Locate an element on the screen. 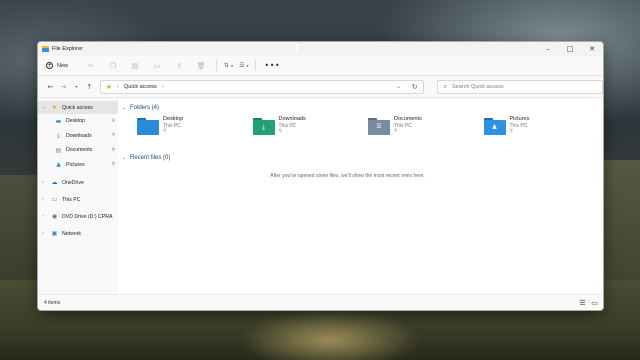  sidebar-item-network: › ▣ Network is located at coordinates (78, 233).